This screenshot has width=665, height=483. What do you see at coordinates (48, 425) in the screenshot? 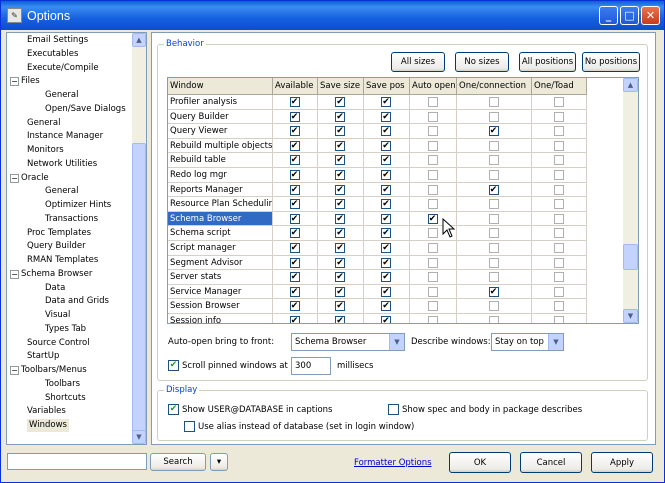
I see `tree-item: Windows` at bounding box center [48, 425].